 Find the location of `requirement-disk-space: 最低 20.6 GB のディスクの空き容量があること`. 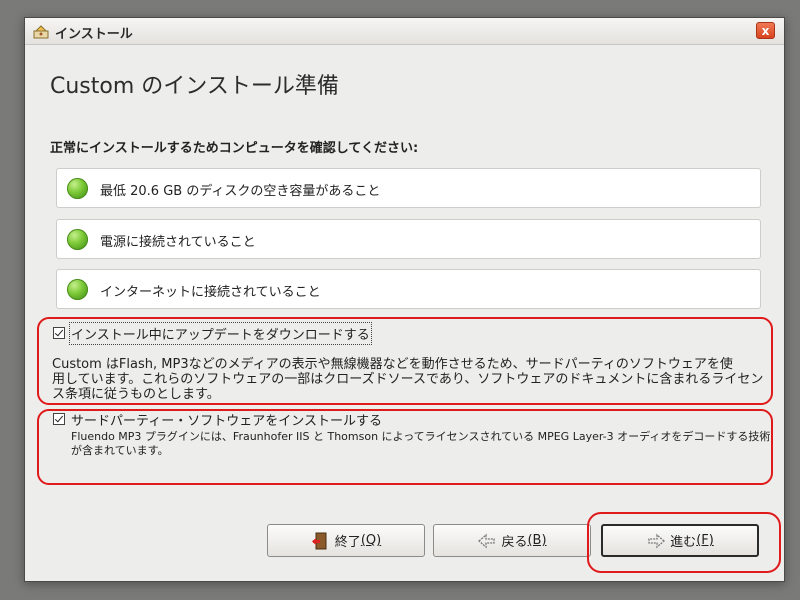

requirement-disk-space: 最低 20.6 GB のディスクの空き容量があること is located at coordinates (408, 188).